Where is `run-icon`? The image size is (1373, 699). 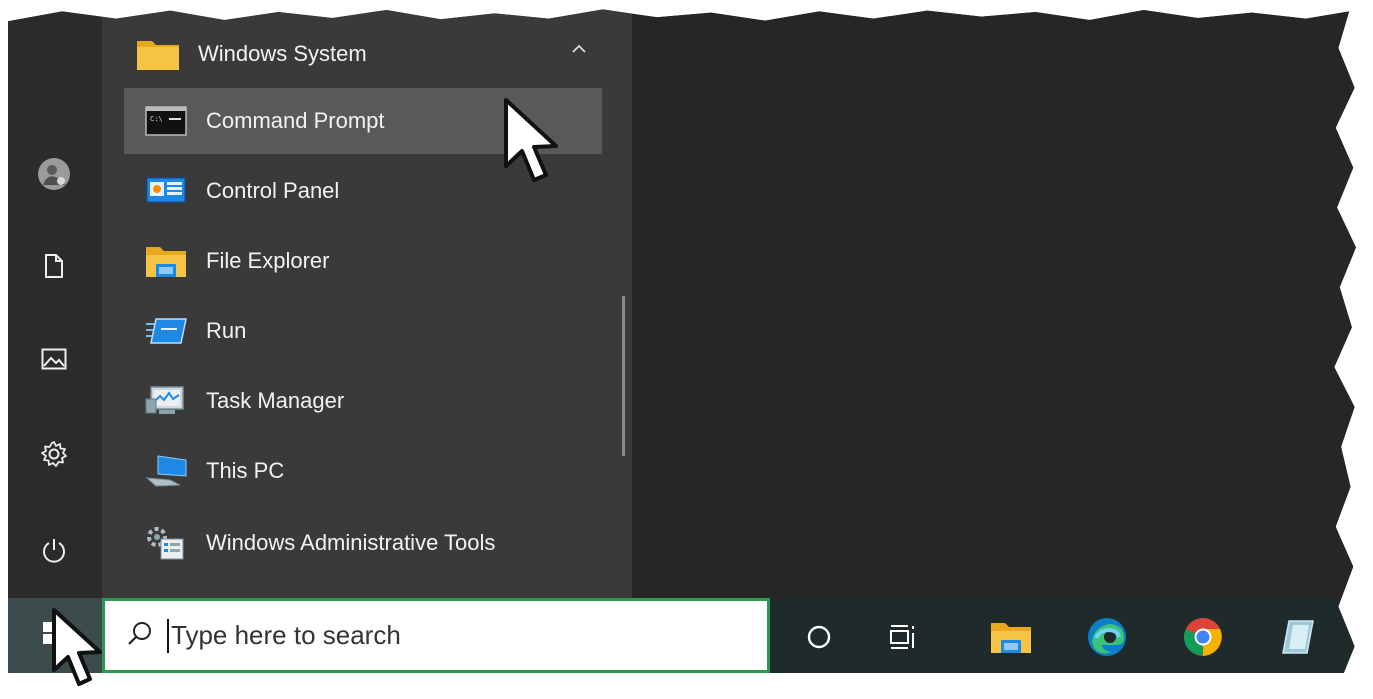
run-icon is located at coordinates (166, 331).